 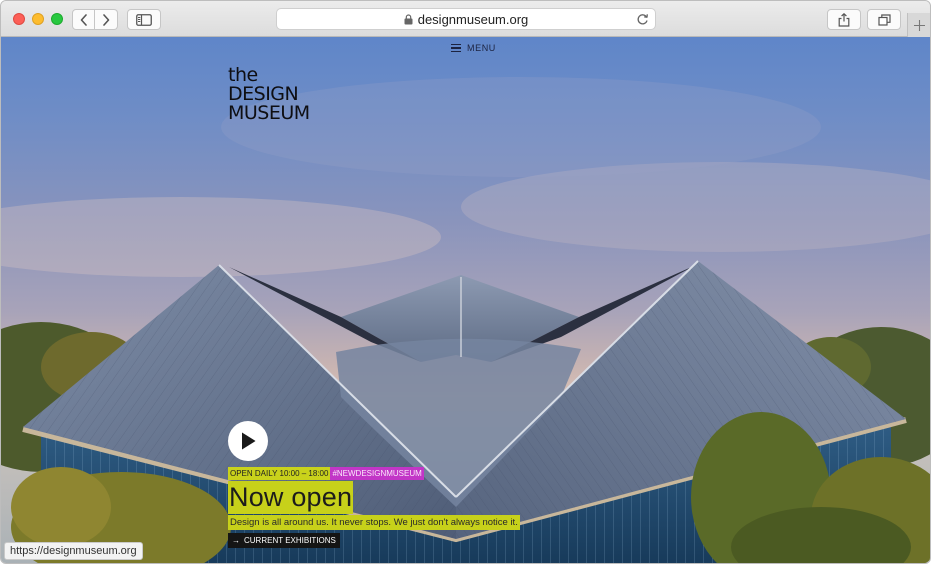 I want to click on opening-hours-tag: OPEN DAILY 10:00 – 18:00, so click(x=279, y=473).